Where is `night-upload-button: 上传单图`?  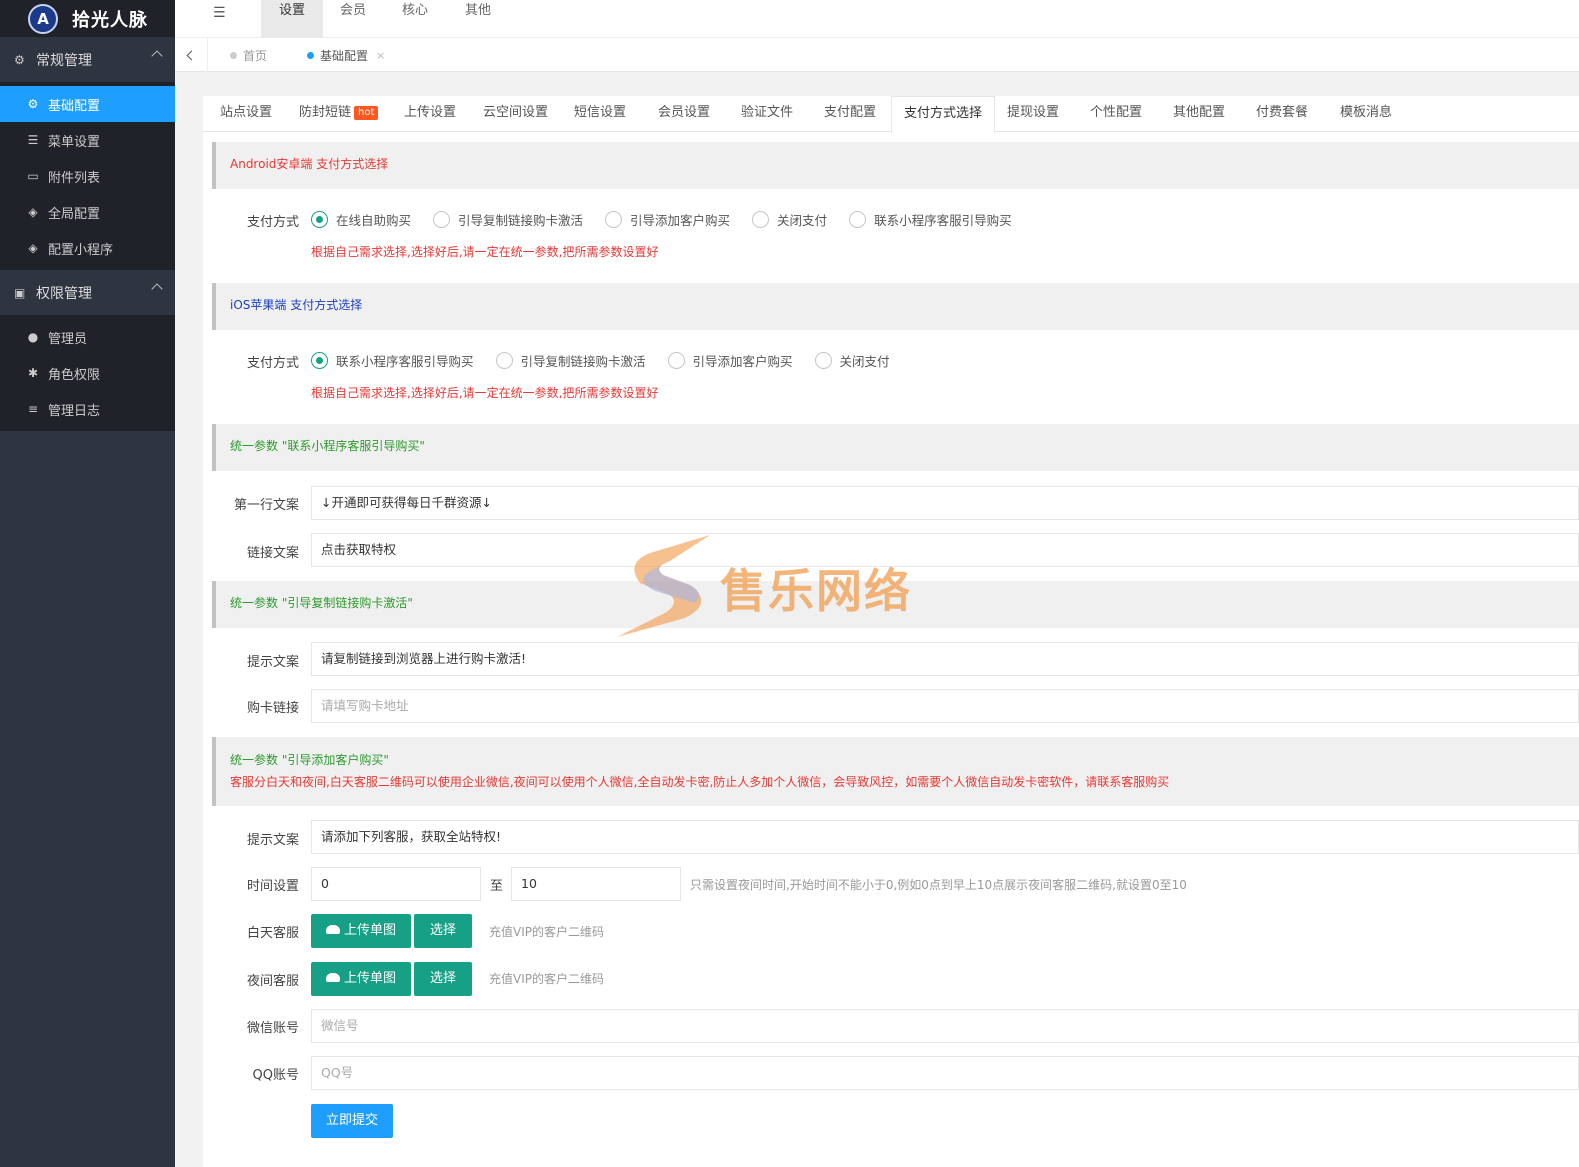 night-upload-button: 上传单图 is located at coordinates (361, 979).